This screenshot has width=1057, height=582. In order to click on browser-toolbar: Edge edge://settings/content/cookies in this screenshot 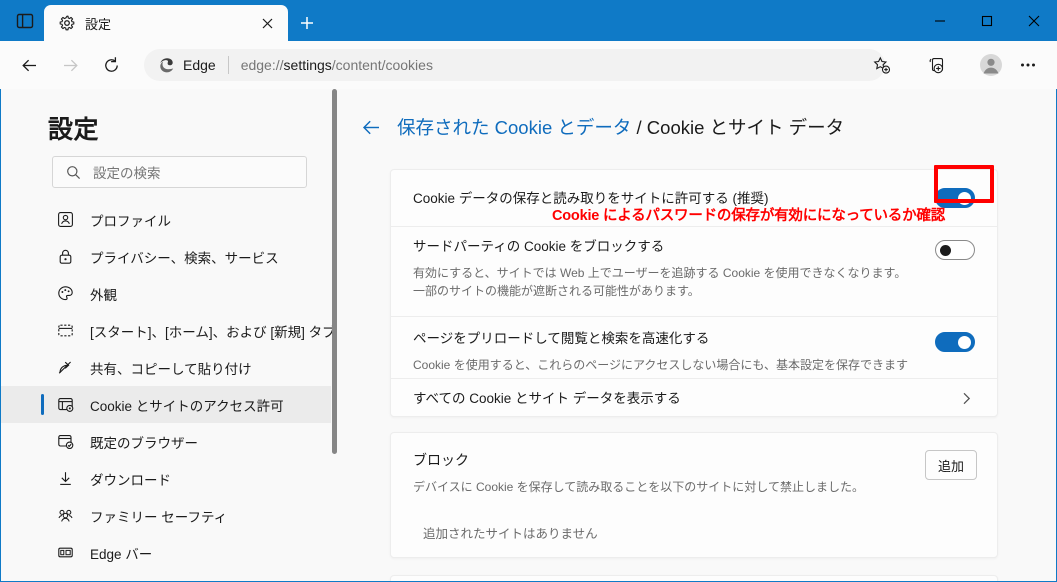, I will do `click(528, 65)`.